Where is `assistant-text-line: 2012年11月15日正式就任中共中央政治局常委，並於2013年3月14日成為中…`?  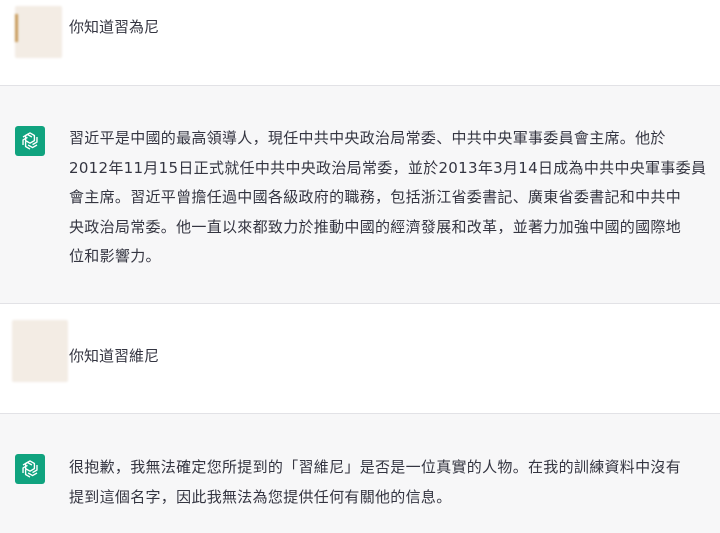
assistant-text-line: 2012年11月15日正式就任中共中央政治局常委，並於2013年3月14日成為中… is located at coordinates (388, 167).